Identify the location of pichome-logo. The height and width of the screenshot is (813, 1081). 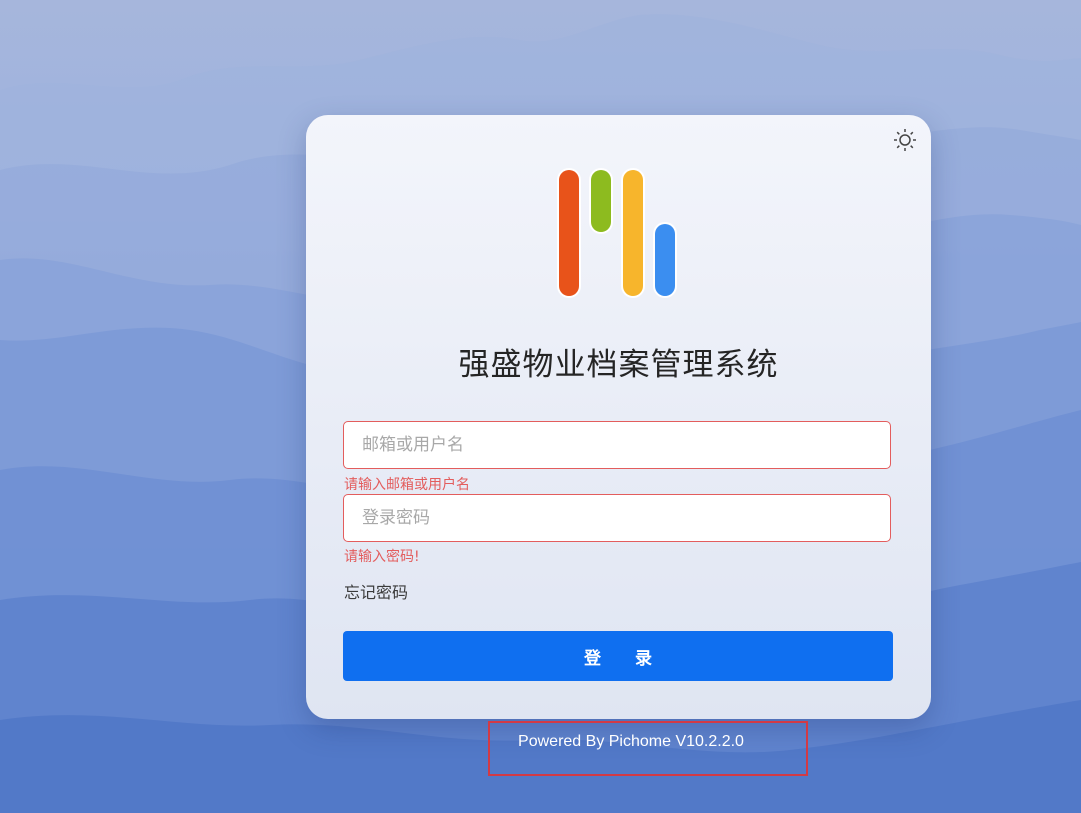
(619, 233).